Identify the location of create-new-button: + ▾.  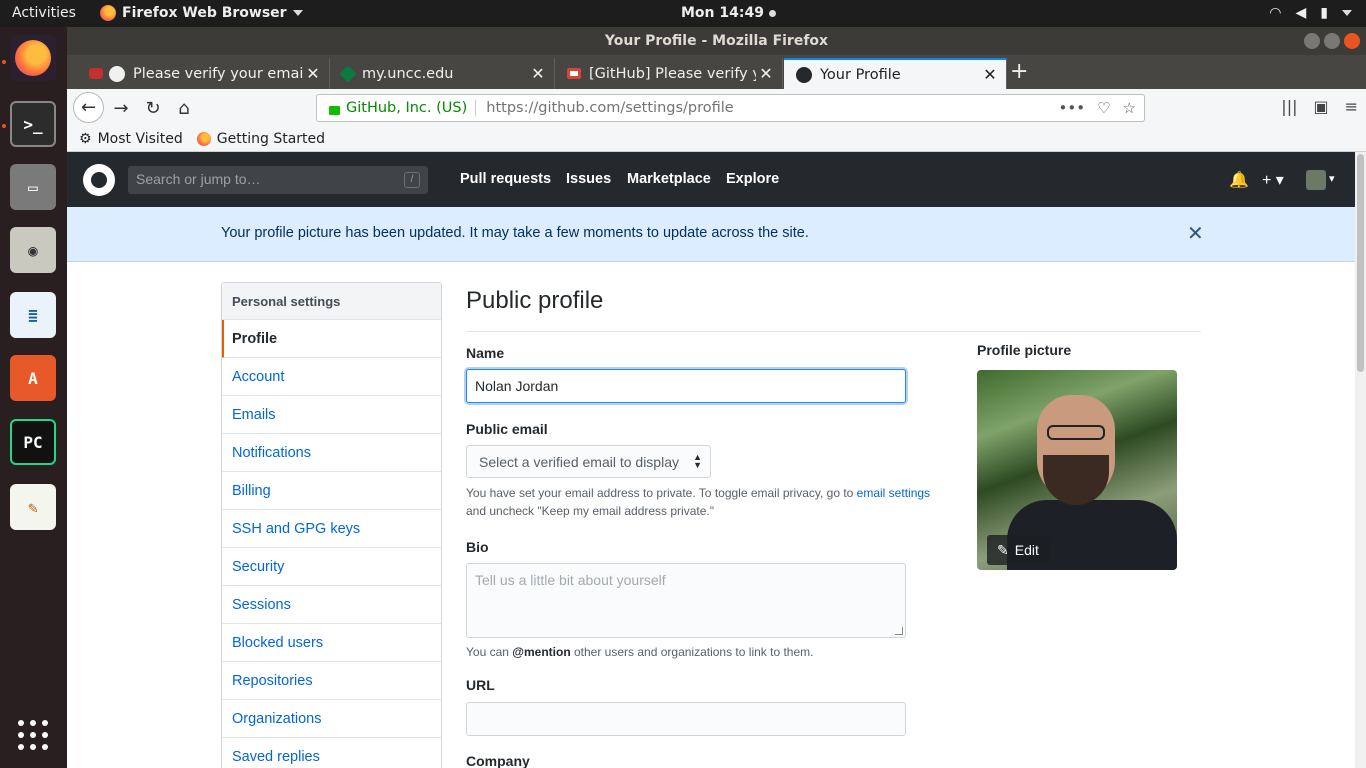
(1273, 180).